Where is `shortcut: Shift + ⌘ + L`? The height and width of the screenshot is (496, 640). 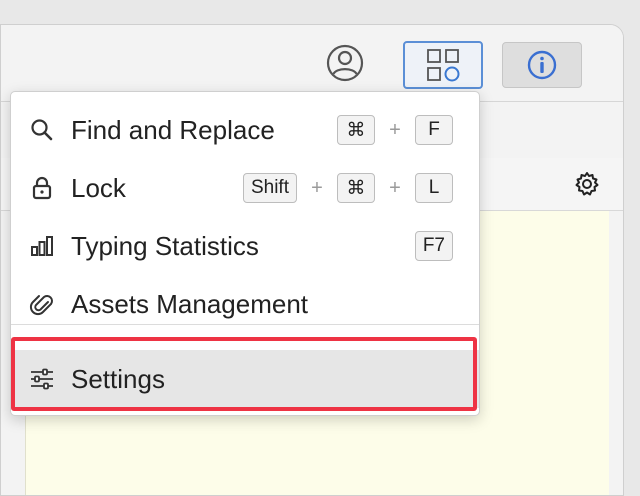
shortcut: Shift + ⌘ + L is located at coordinates (347, 188).